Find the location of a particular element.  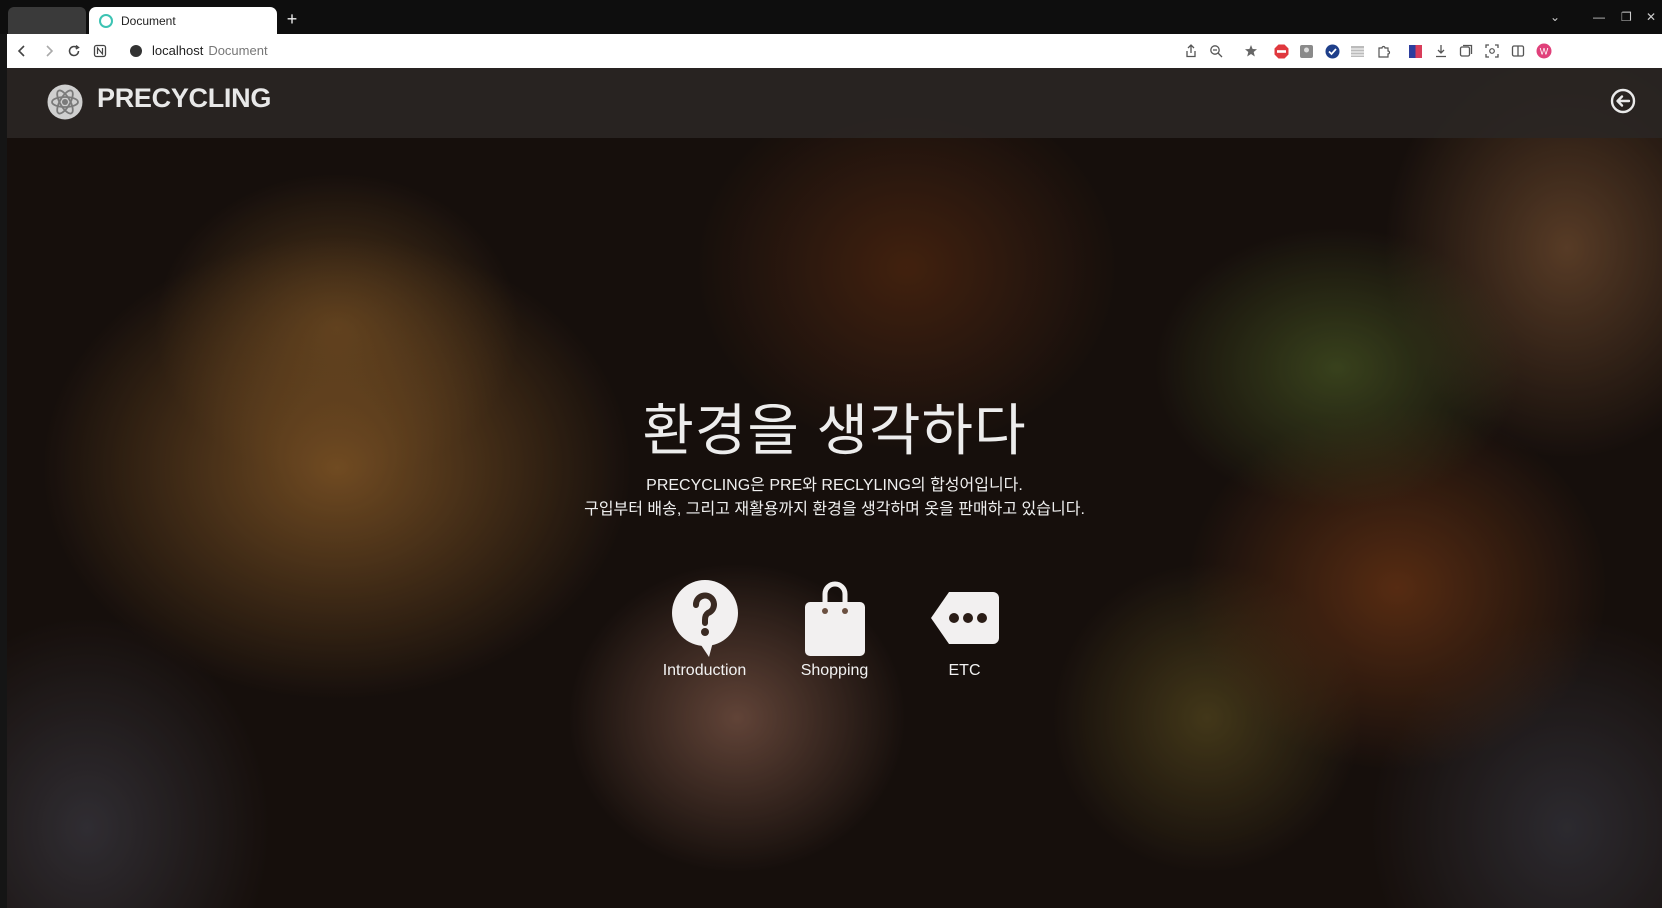

screenshot-button is located at coordinates (1492, 51).